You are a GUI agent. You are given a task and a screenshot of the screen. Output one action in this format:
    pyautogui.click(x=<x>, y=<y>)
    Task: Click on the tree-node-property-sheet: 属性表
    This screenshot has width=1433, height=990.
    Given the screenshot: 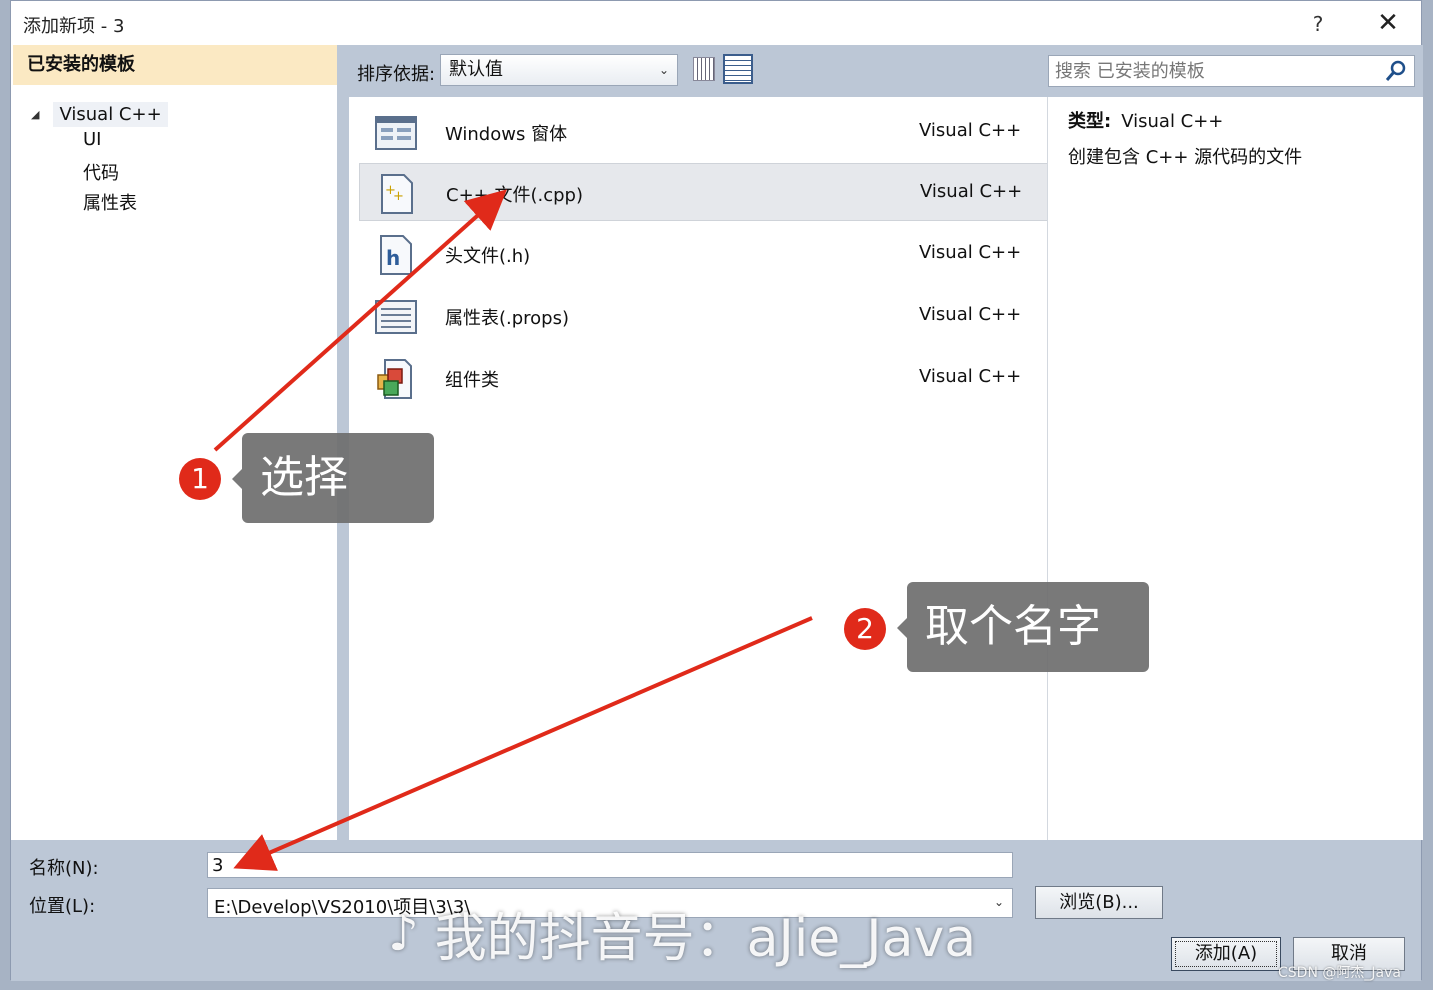 What is the action you would take?
    pyautogui.click(x=110, y=202)
    